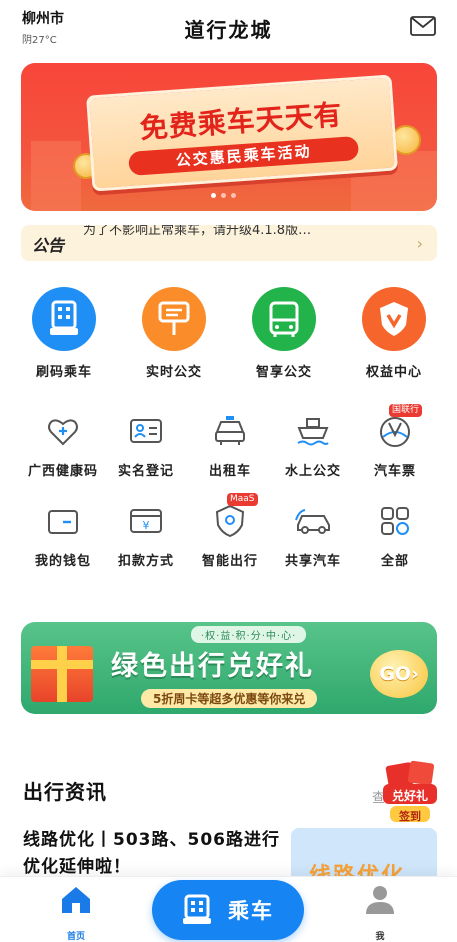 The image size is (457, 942). What do you see at coordinates (251, 911) in the screenshot?
I see `ride-button-label: 乘车` at bounding box center [251, 911].